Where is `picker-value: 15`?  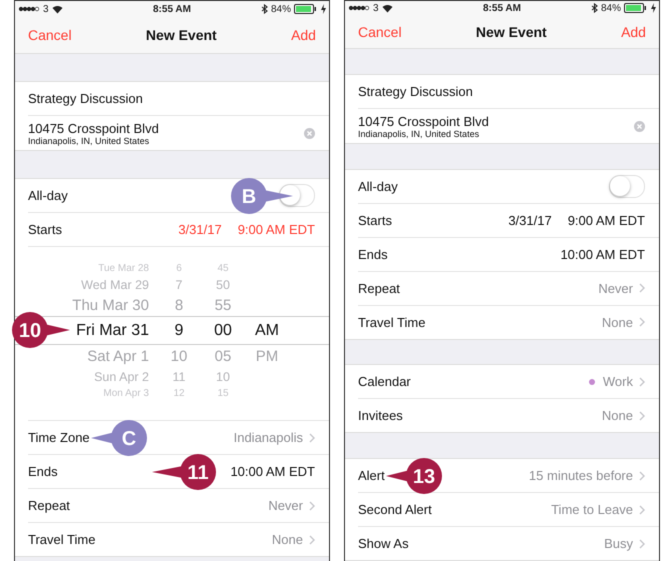
picker-value: 15 is located at coordinates (223, 393).